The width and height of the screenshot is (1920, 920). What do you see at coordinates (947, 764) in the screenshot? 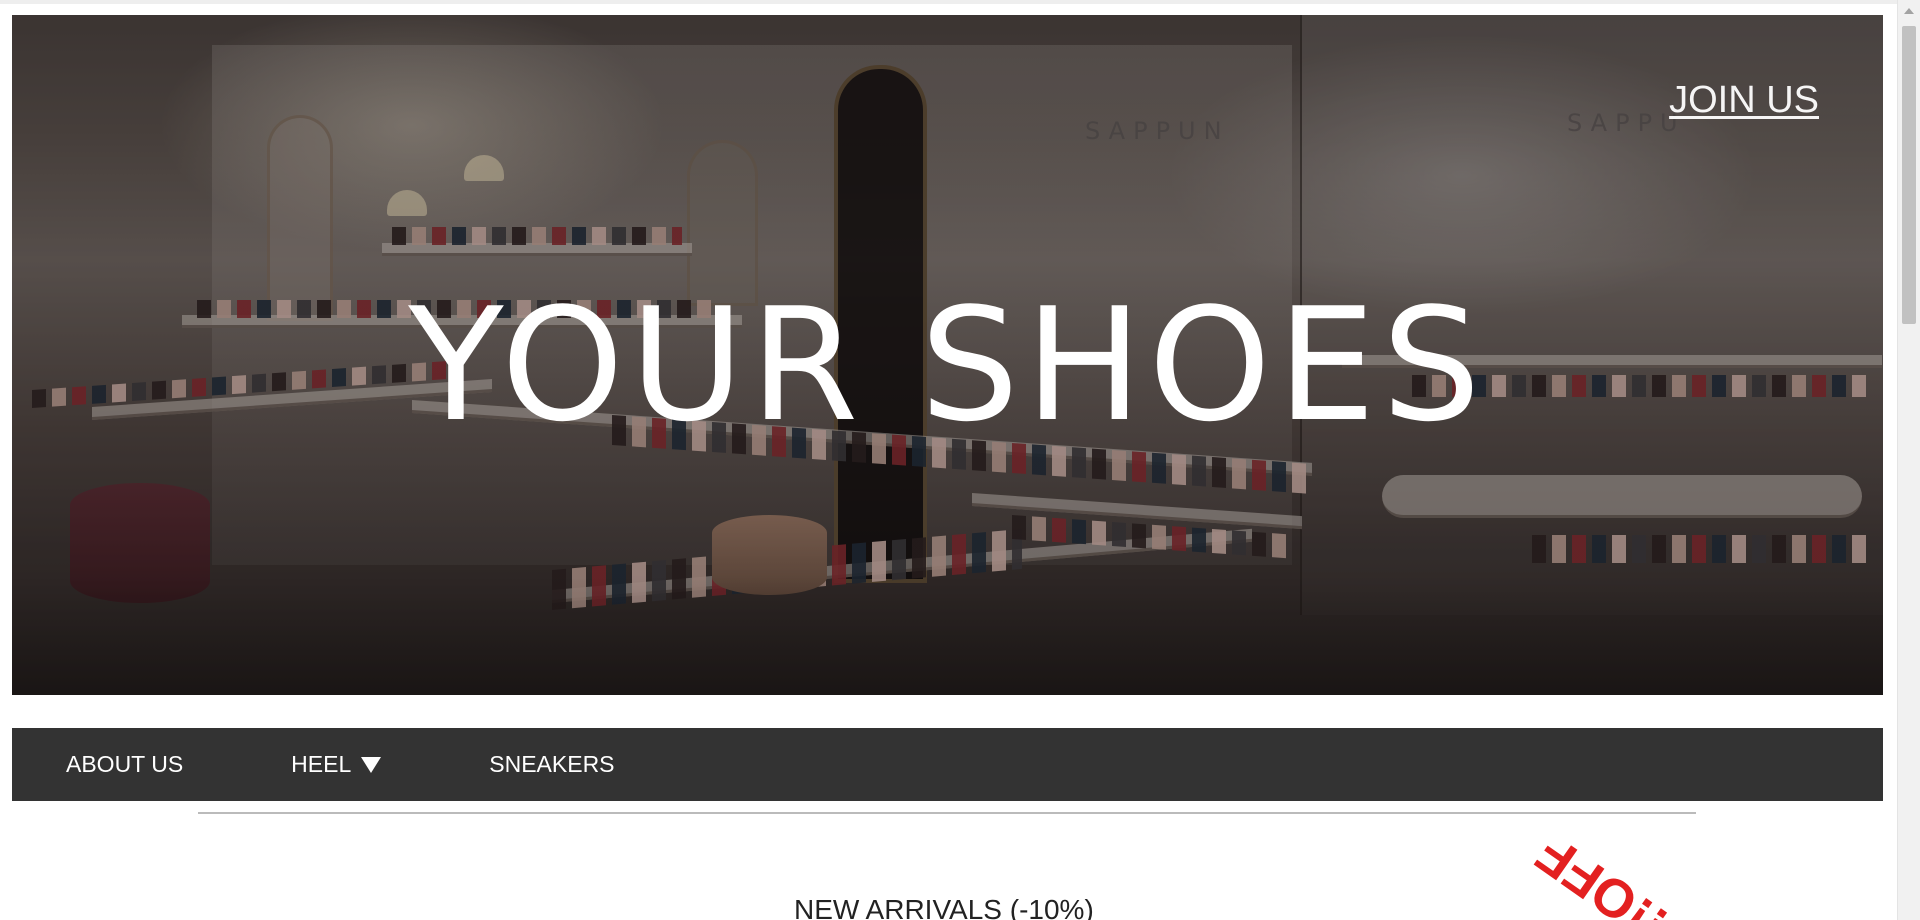
I see `main-navigation: ABOUT US HEEL SNEAKERS` at bounding box center [947, 764].